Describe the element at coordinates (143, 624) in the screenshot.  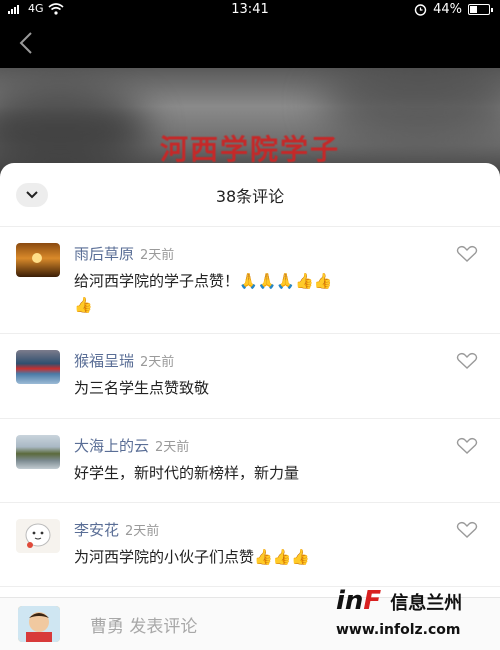
I see `comment-input: 曹勇 发表评论` at that location.